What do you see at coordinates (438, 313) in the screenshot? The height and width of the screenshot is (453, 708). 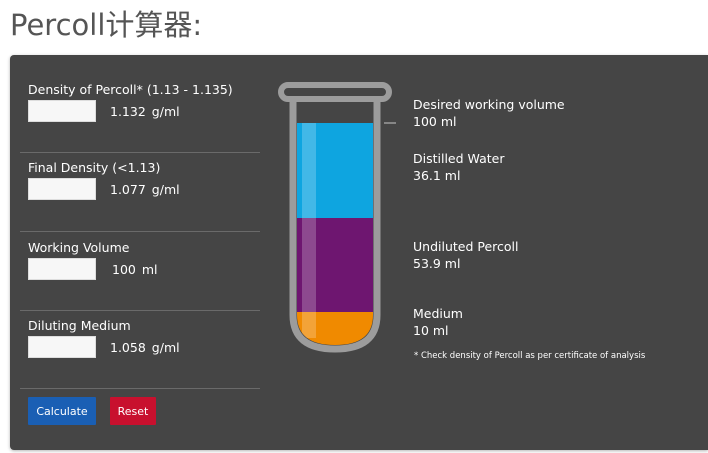 I see `medium-result-label: Medium` at bounding box center [438, 313].